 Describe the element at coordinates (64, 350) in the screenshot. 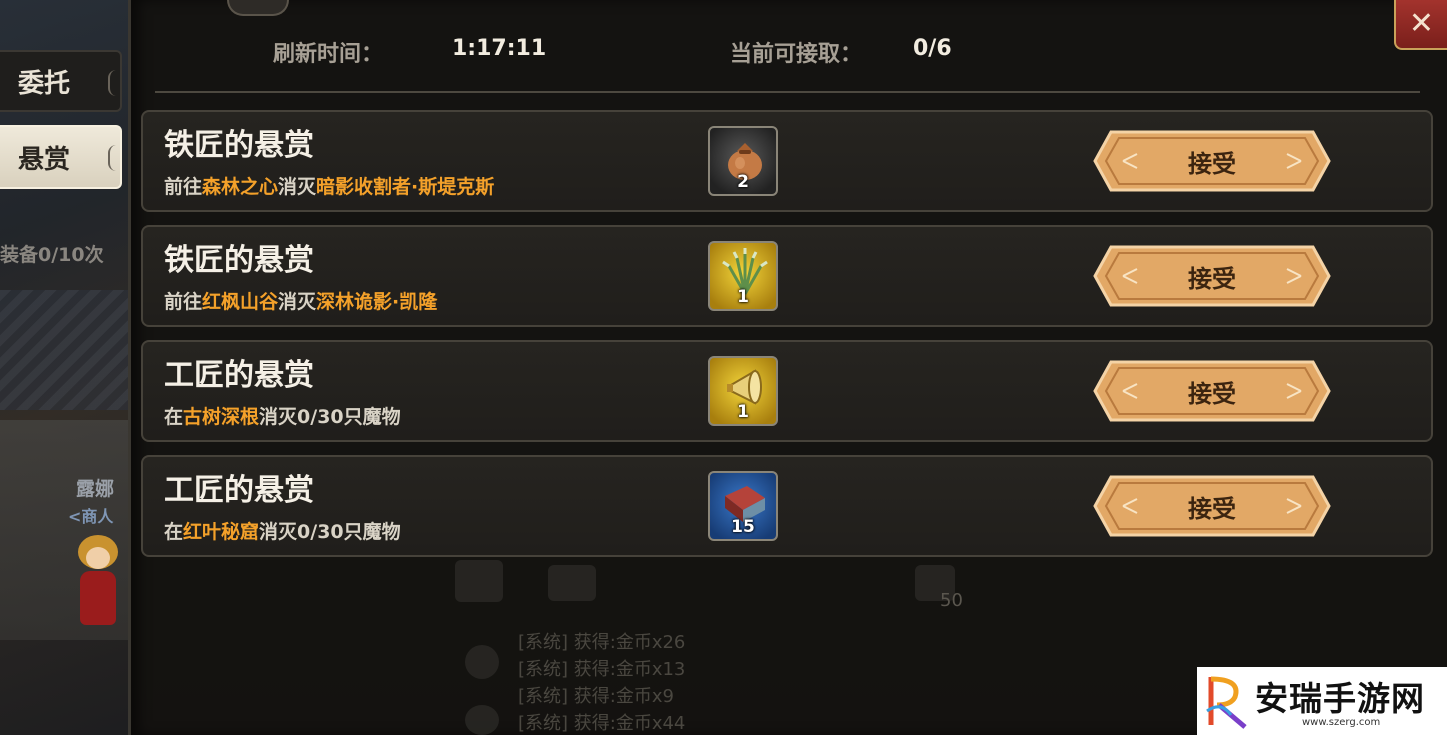

I see `roof-decoration` at that location.